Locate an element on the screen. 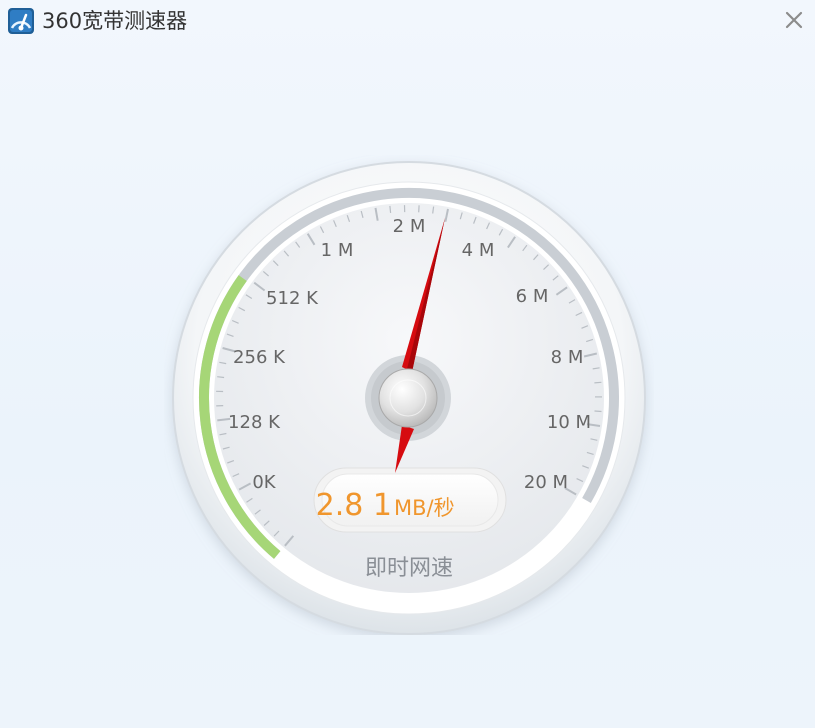 The width and height of the screenshot is (815, 728). needle-hub is located at coordinates (408, 398).